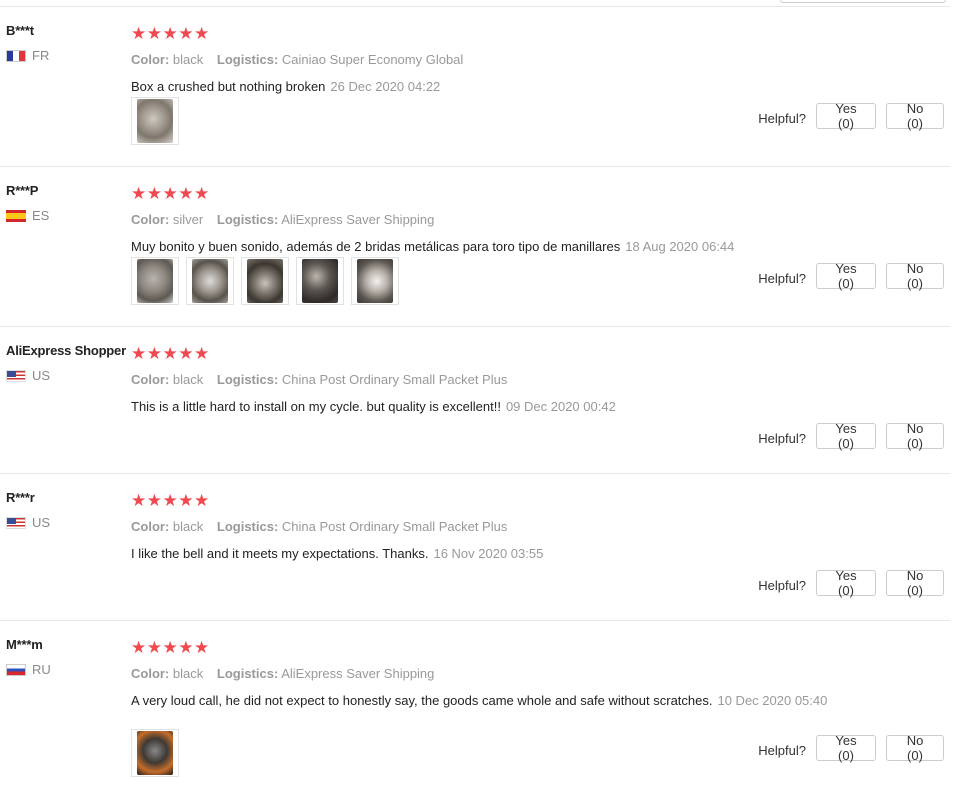 Image resolution: width=966 pixels, height=789 pixels. What do you see at coordinates (41, 55) in the screenshot?
I see `country-code: FR` at bounding box center [41, 55].